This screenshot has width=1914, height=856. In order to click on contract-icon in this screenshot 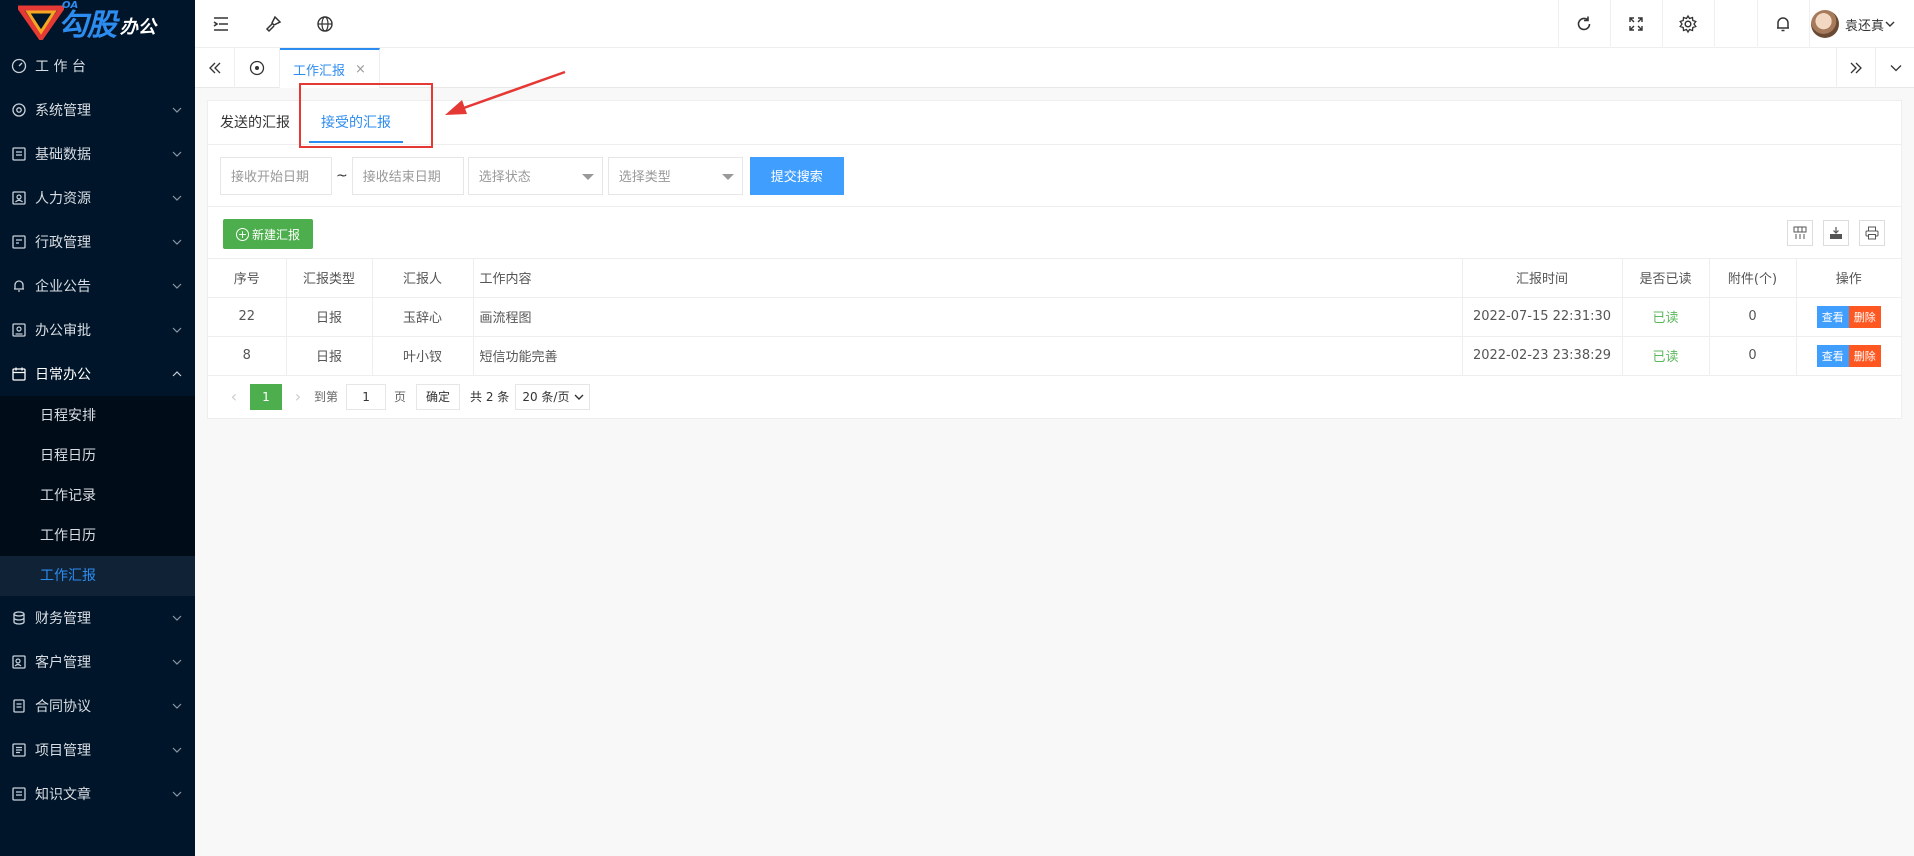, I will do `click(19, 706)`.